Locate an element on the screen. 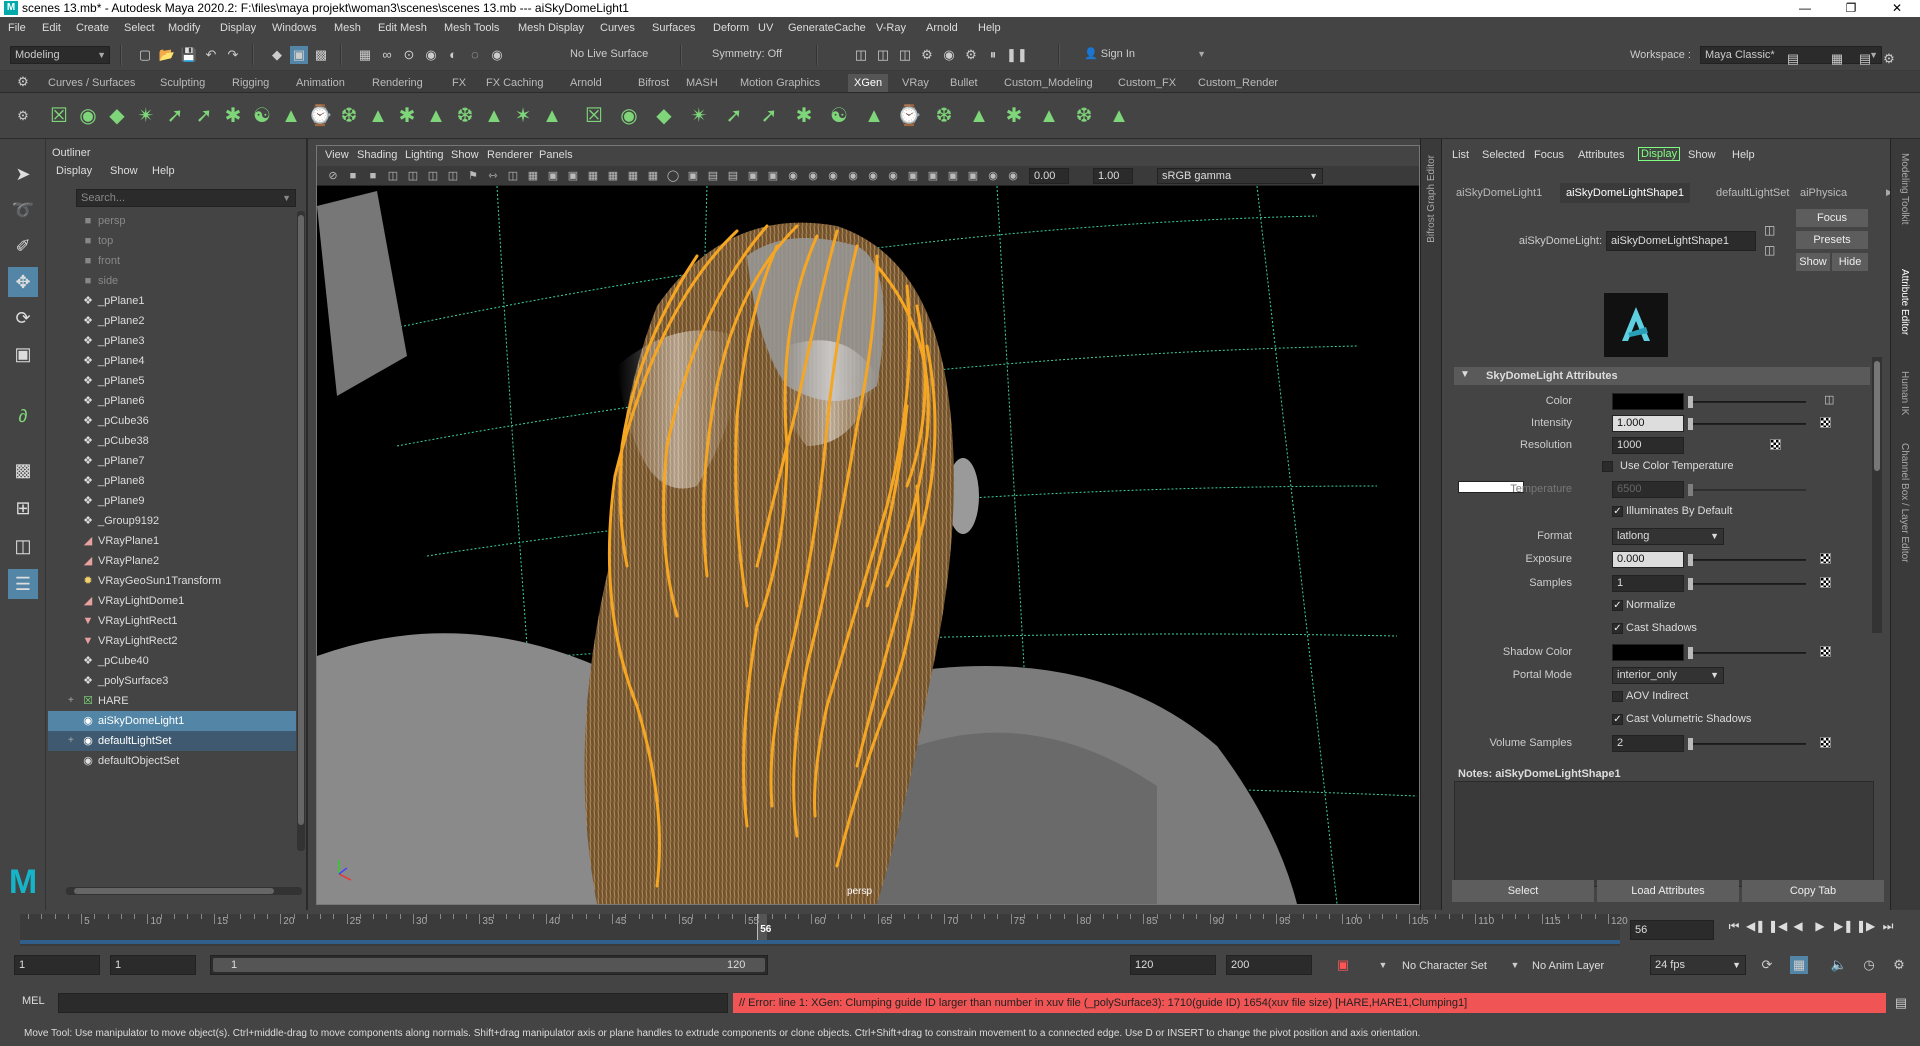  sign-in-button: 👤 Sign In ▼ is located at coordinates (1143, 55).